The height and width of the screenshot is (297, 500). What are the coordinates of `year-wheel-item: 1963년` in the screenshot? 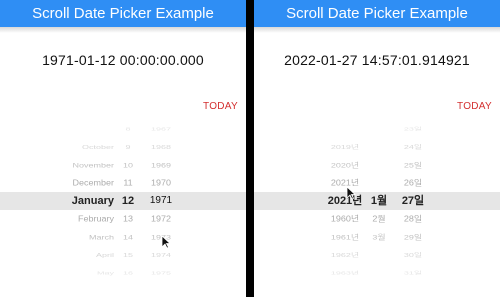 It's located at (345, 272).